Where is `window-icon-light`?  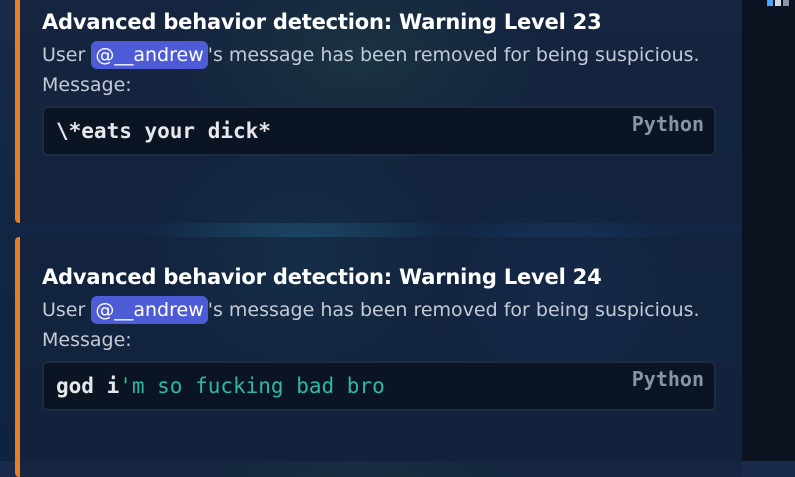
window-icon-light is located at coordinates (778, 3).